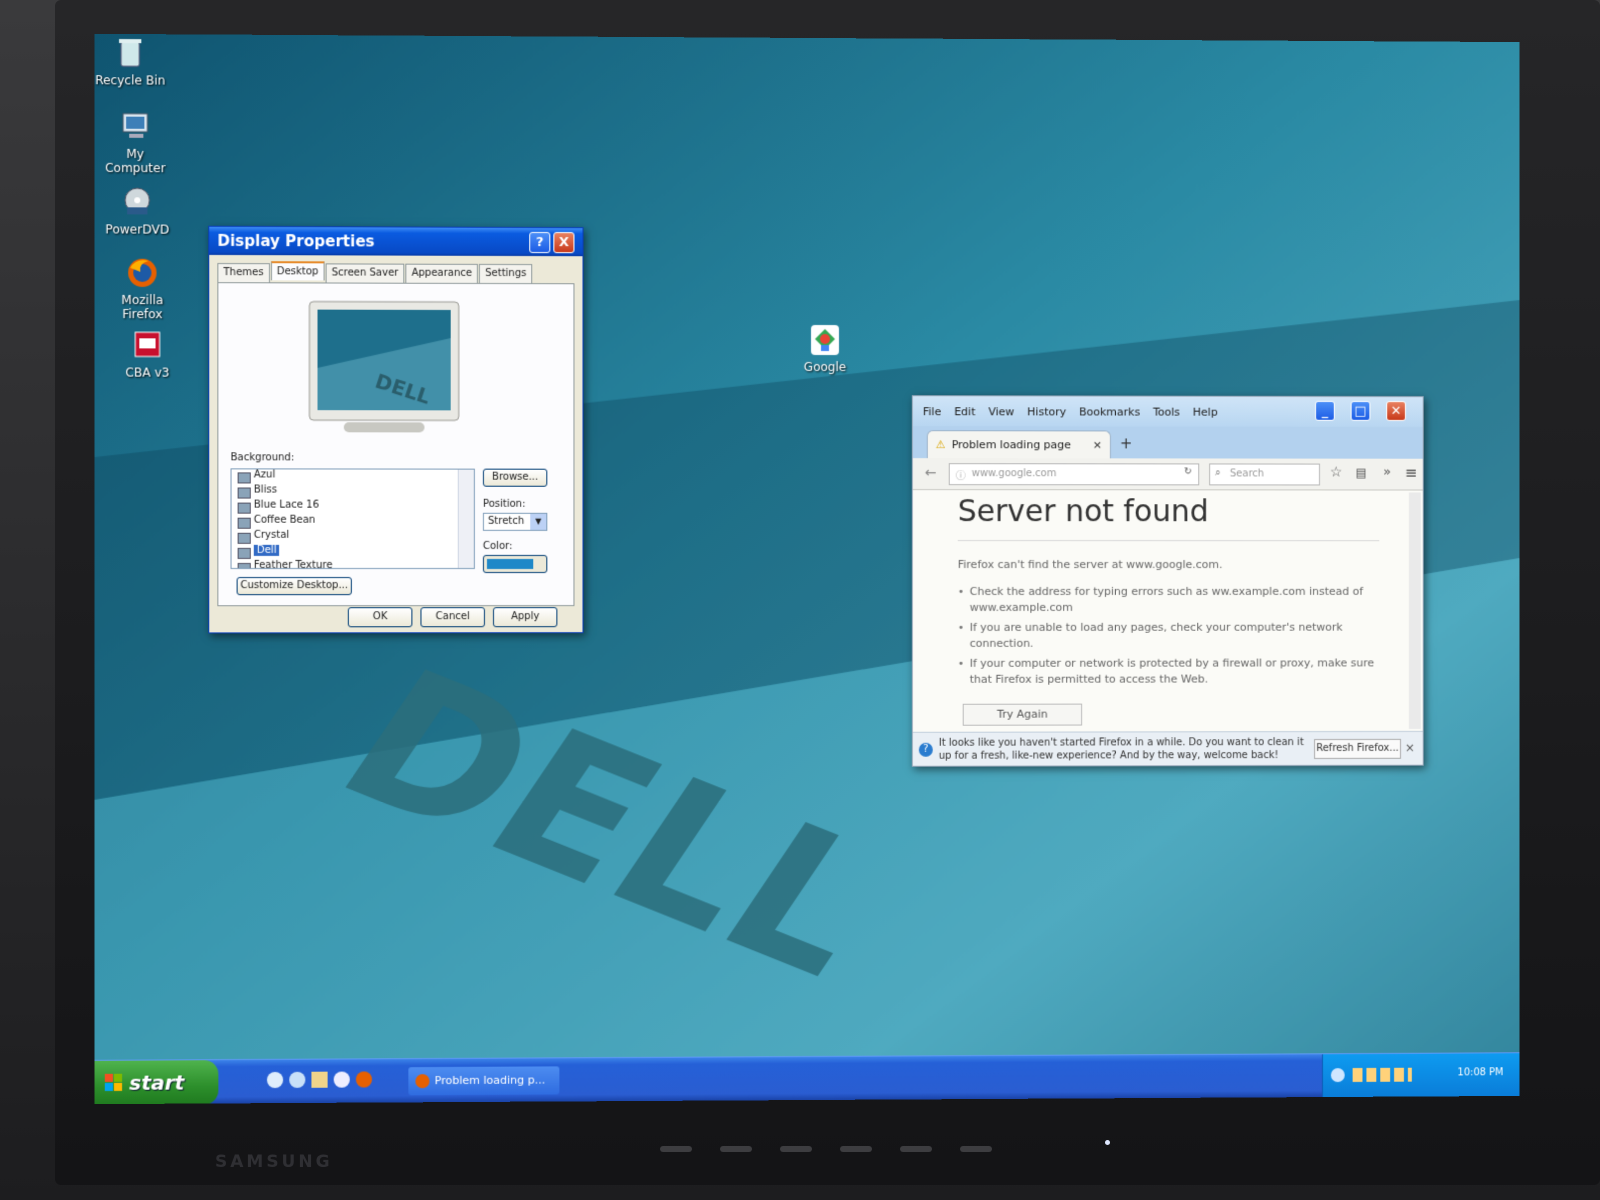  What do you see at coordinates (137, 229) in the screenshot?
I see `powerdvd-label: PowerDVD` at bounding box center [137, 229].